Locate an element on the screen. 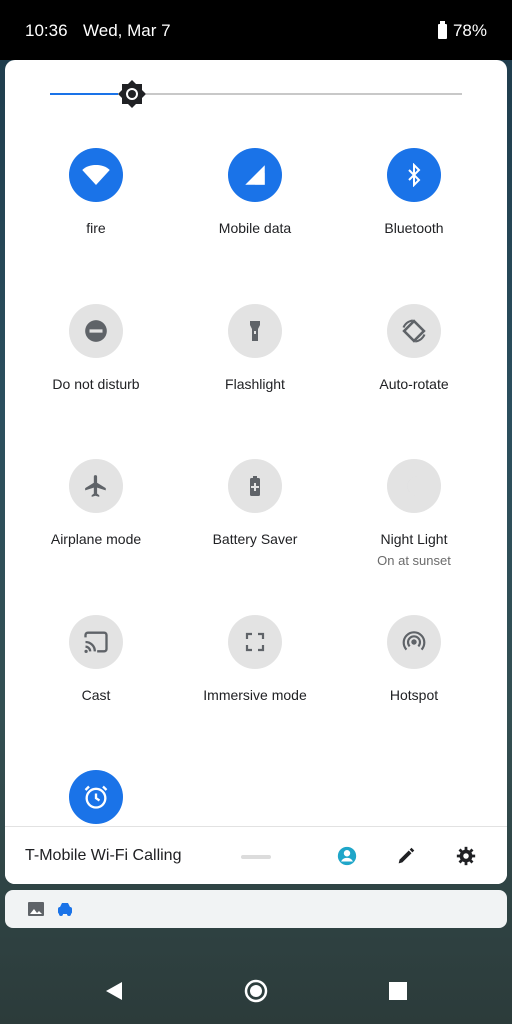 This screenshot has width=512, height=1024. settings-icon is located at coordinates (466, 856).